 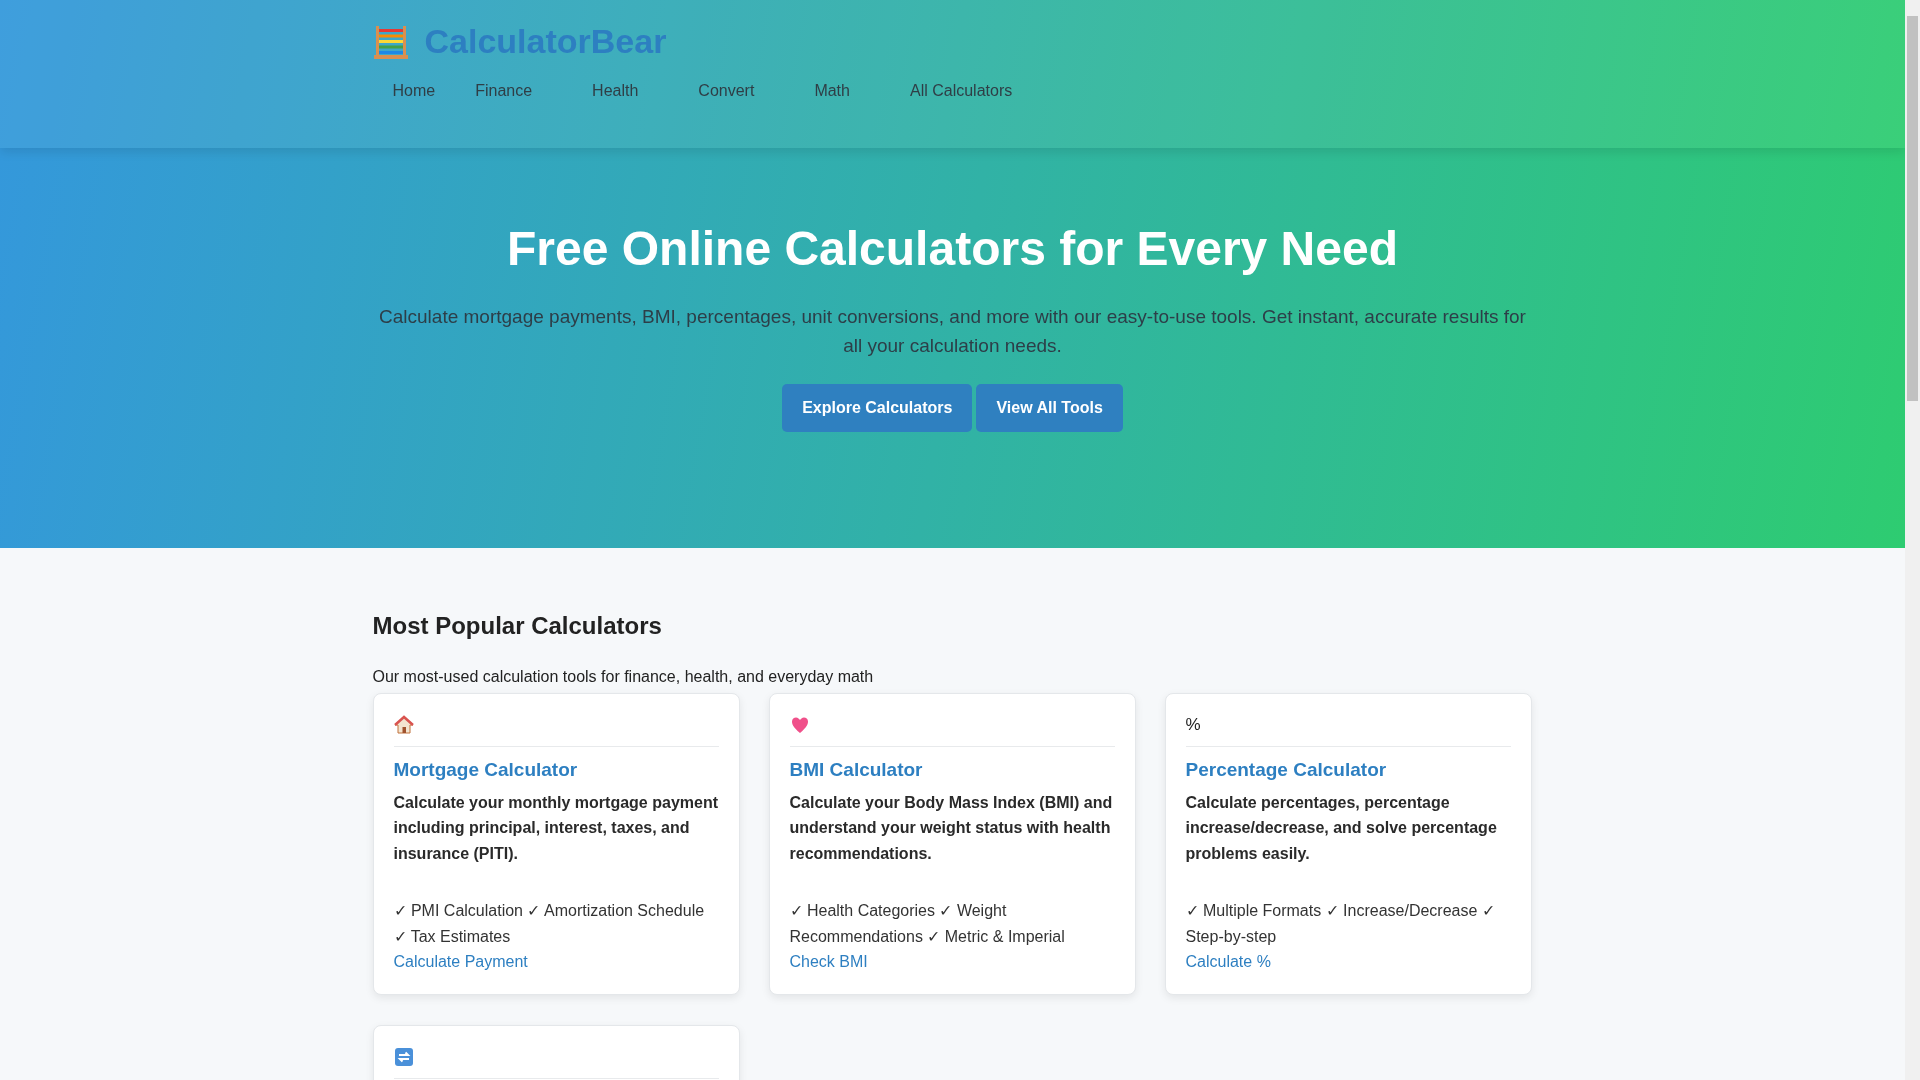 I want to click on section-title: Most Popular Calculators, so click(x=517, y=626).